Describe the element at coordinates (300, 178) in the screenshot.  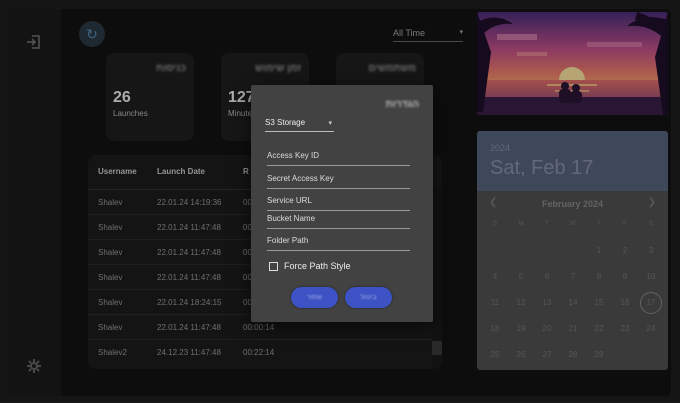
I see `field-label: Secret Access Key` at that location.